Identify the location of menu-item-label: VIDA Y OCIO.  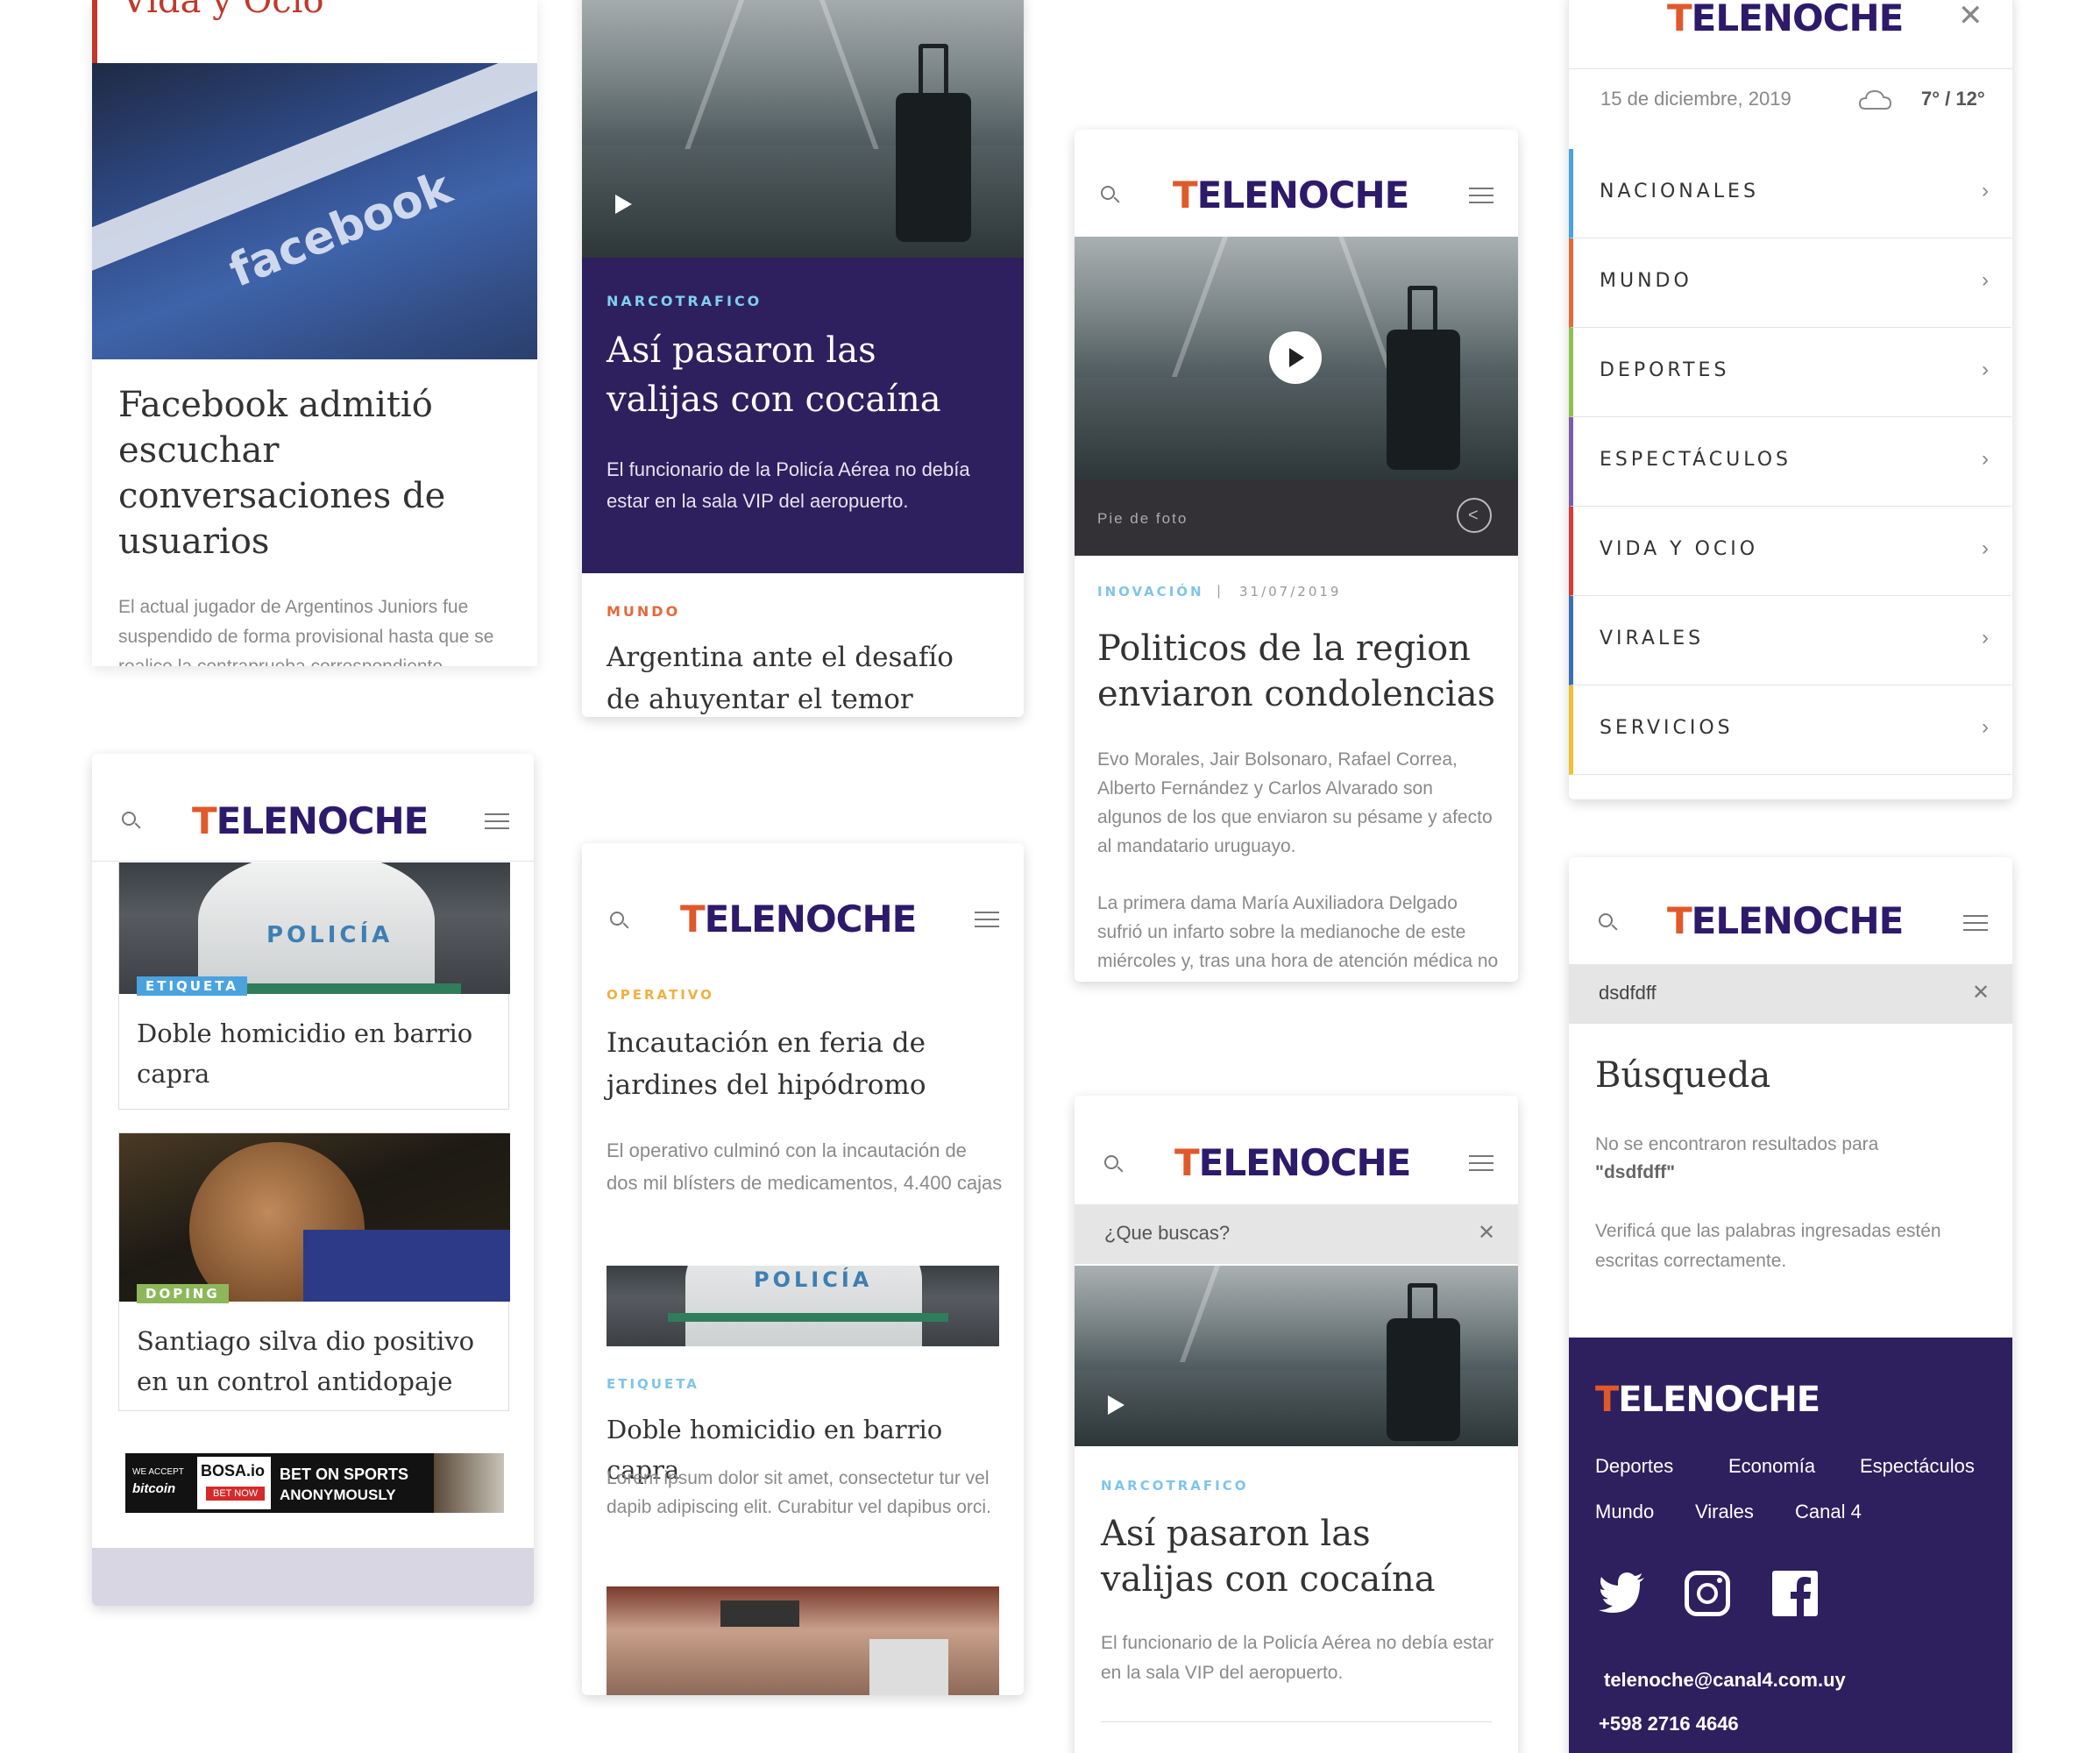
(1679, 549).